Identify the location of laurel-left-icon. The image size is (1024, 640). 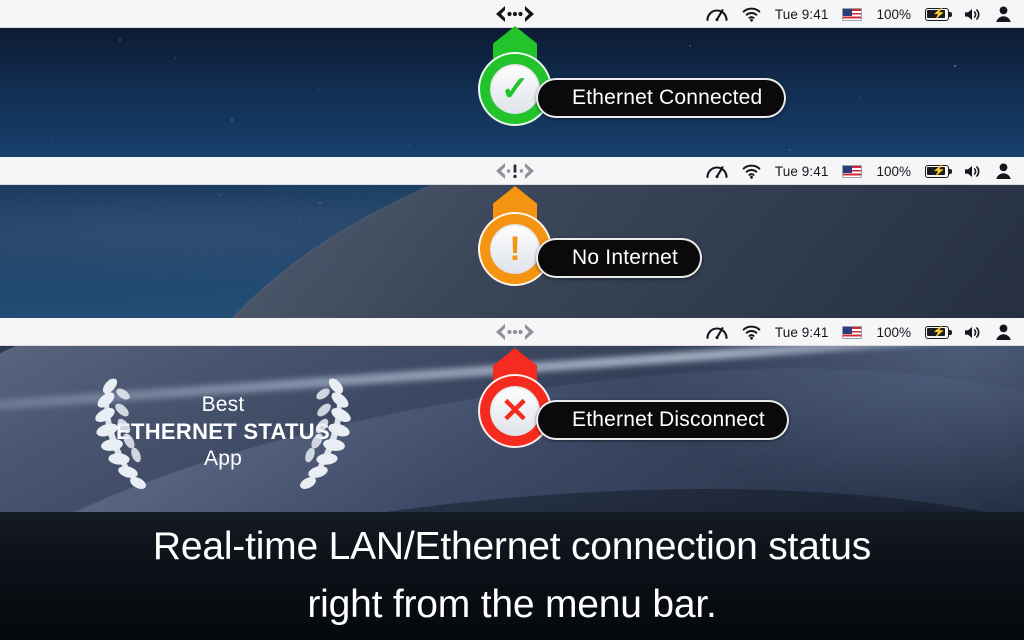
(120, 433).